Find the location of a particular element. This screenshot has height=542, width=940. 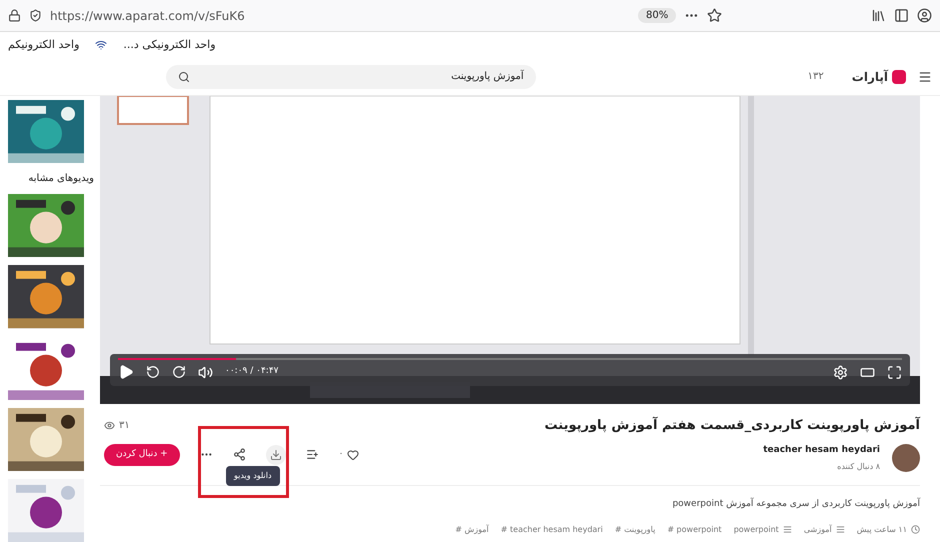

logo: آپارات is located at coordinates (879, 77).